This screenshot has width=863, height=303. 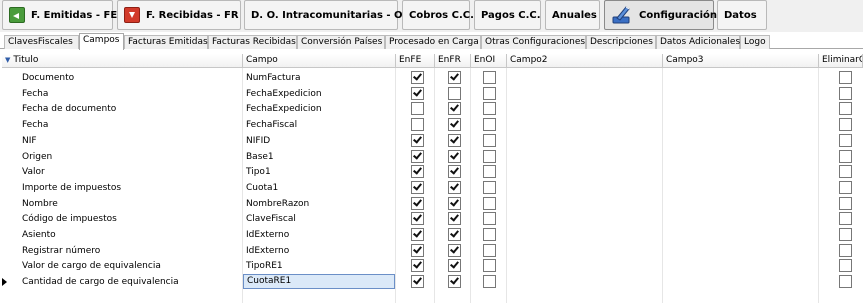 What do you see at coordinates (432, 109) in the screenshot?
I see `table-row: Fecha de documento FechaExpedicion` at bounding box center [432, 109].